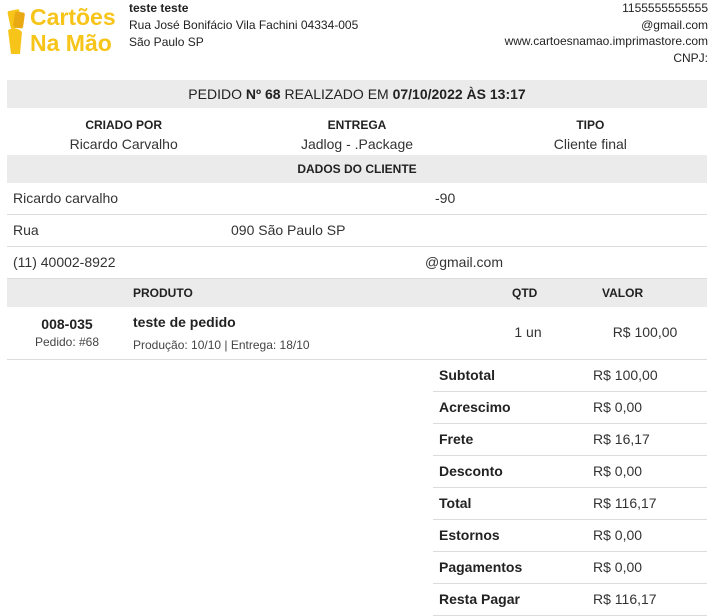 This screenshot has width=726, height=616. I want to click on totals-label: Resta Pagar, so click(479, 599).